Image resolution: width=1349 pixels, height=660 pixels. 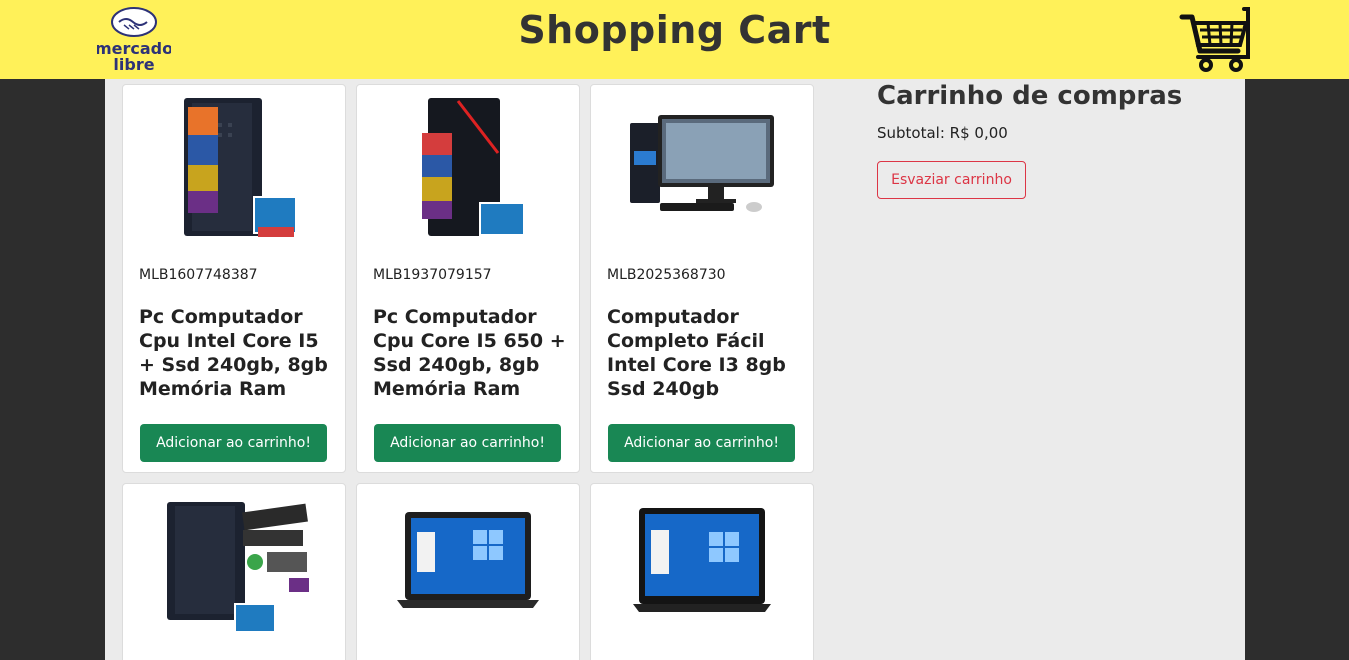 What do you see at coordinates (1030, 96) in the screenshot?
I see `cart-heading: Carrinho de compras` at bounding box center [1030, 96].